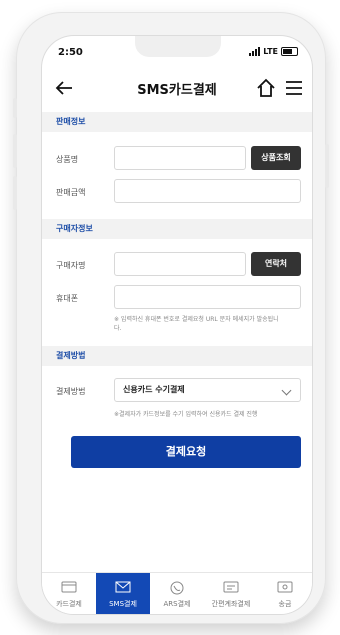 The width and height of the screenshot is (340, 635). What do you see at coordinates (177, 52) in the screenshot?
I see `status-bar: 2:50 LTE` at bounding box center [177, 52].